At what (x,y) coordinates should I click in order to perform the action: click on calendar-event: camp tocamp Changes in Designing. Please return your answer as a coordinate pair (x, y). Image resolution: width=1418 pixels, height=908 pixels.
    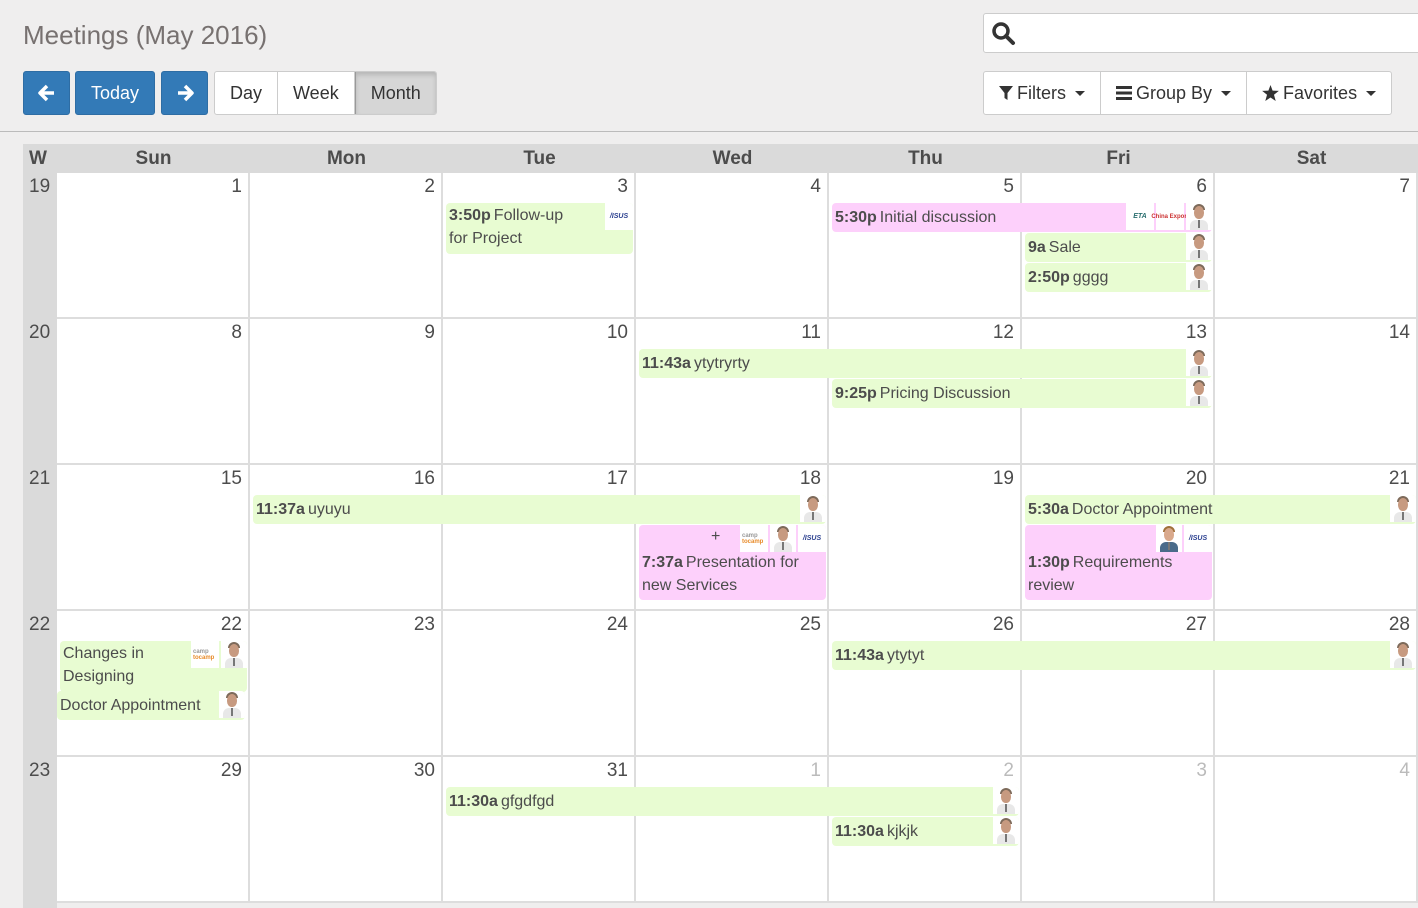
    Looking at the image, I should click on (153, 666).